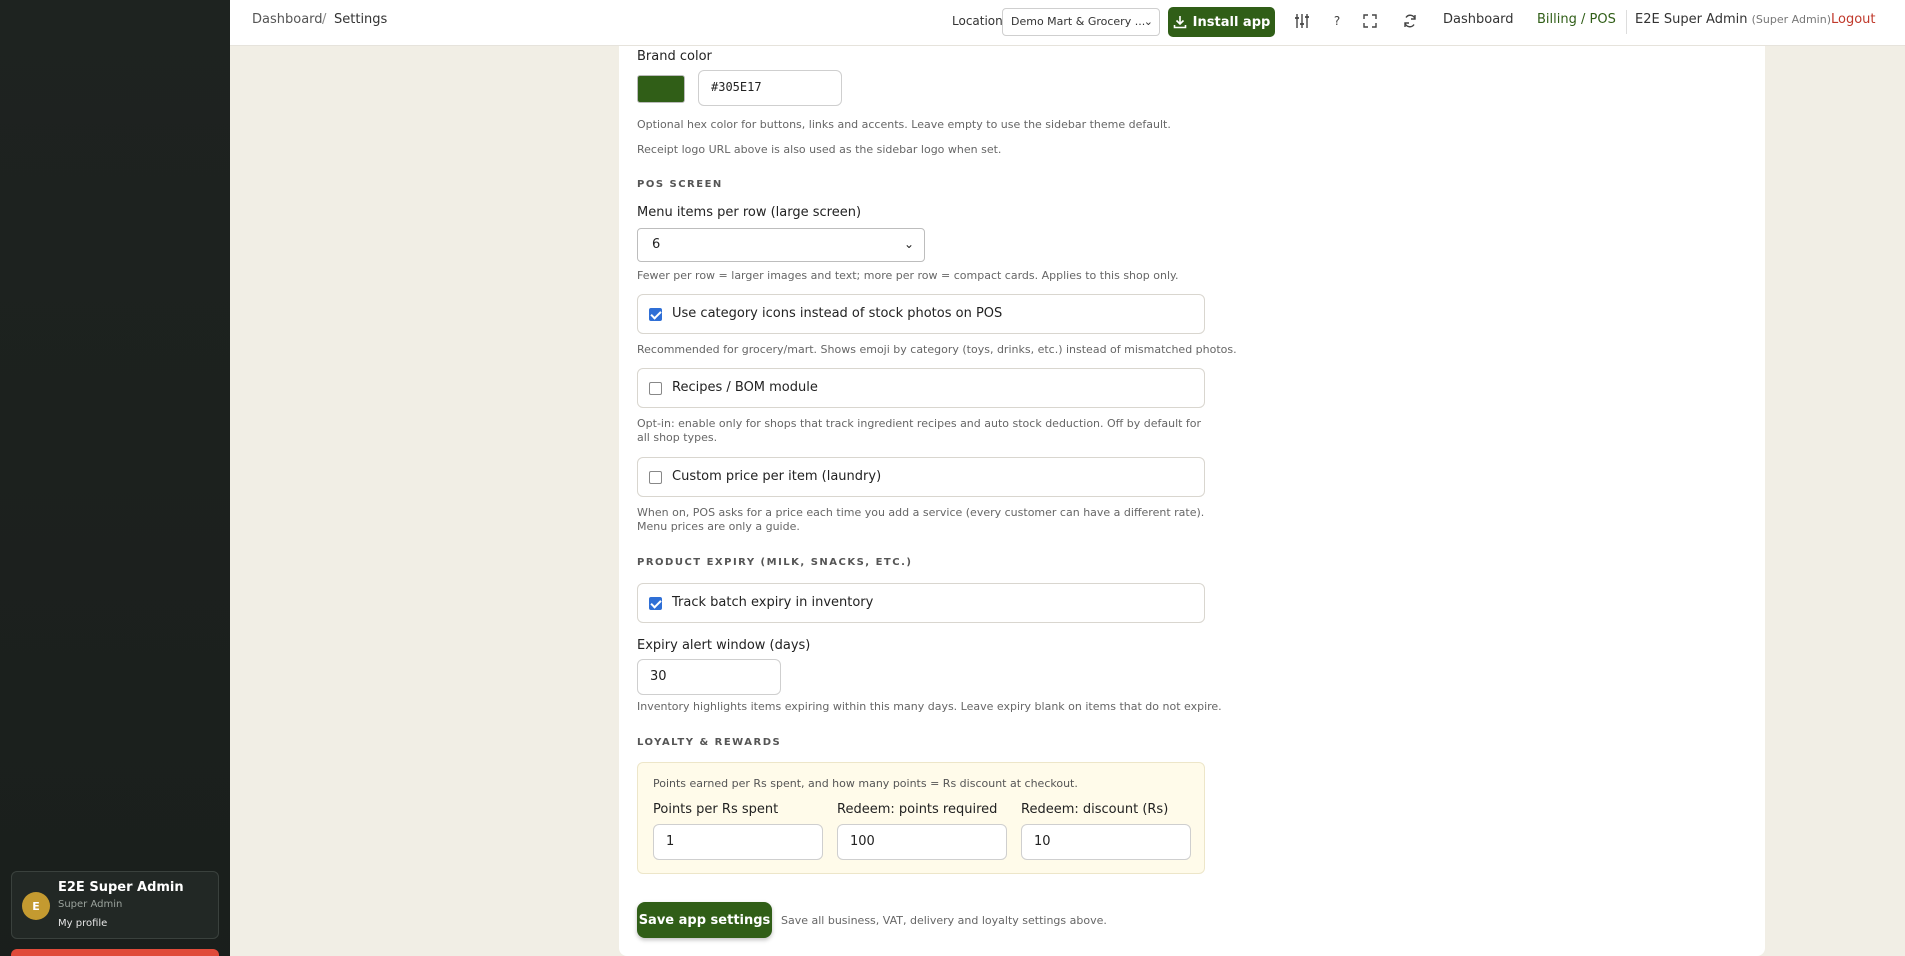 Image resolution: width=1905 pixels, height=956 pixels. What do you see at coordinates (770, 88) in the screenshot?
I see `brand-color-input: #305E17` at bounding box center [770, 88].